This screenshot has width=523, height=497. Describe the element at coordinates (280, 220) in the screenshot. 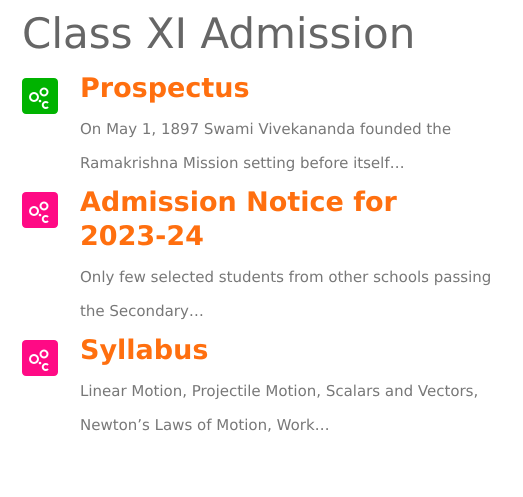

I see `item-heading-link: Admission Notice for 2023-24` at that location.